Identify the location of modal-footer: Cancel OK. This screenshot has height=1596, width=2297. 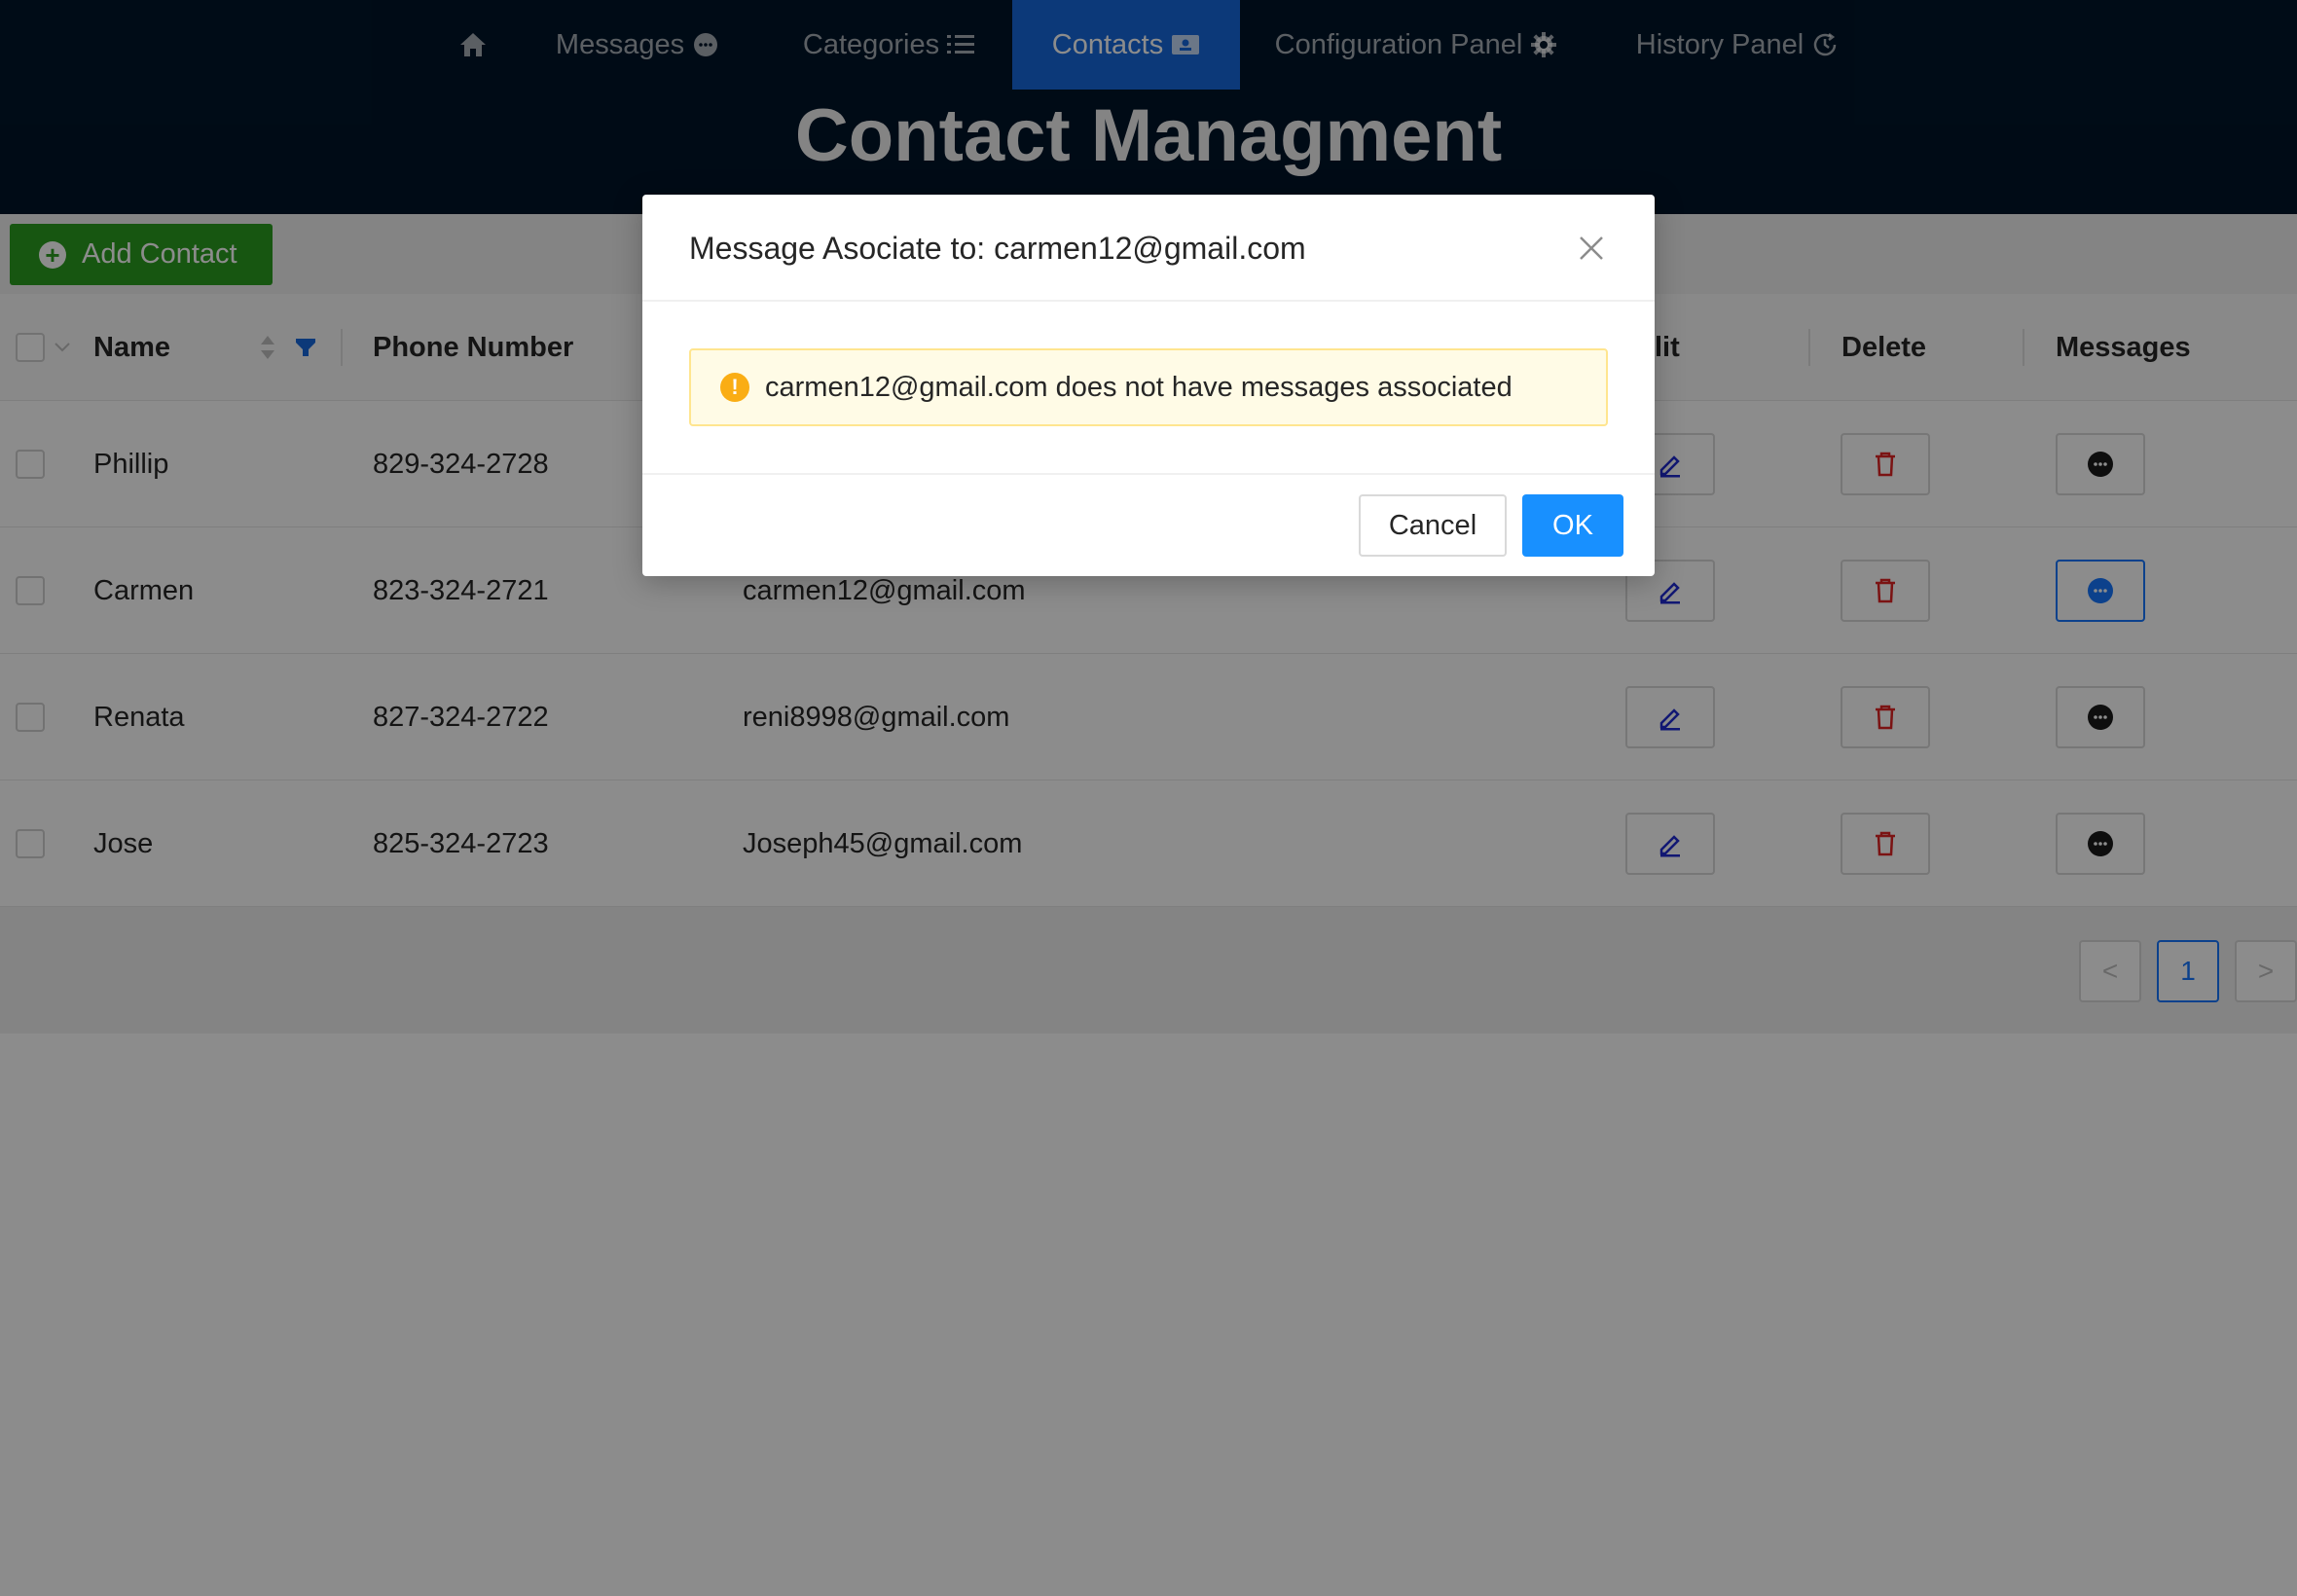
(1148, 524).